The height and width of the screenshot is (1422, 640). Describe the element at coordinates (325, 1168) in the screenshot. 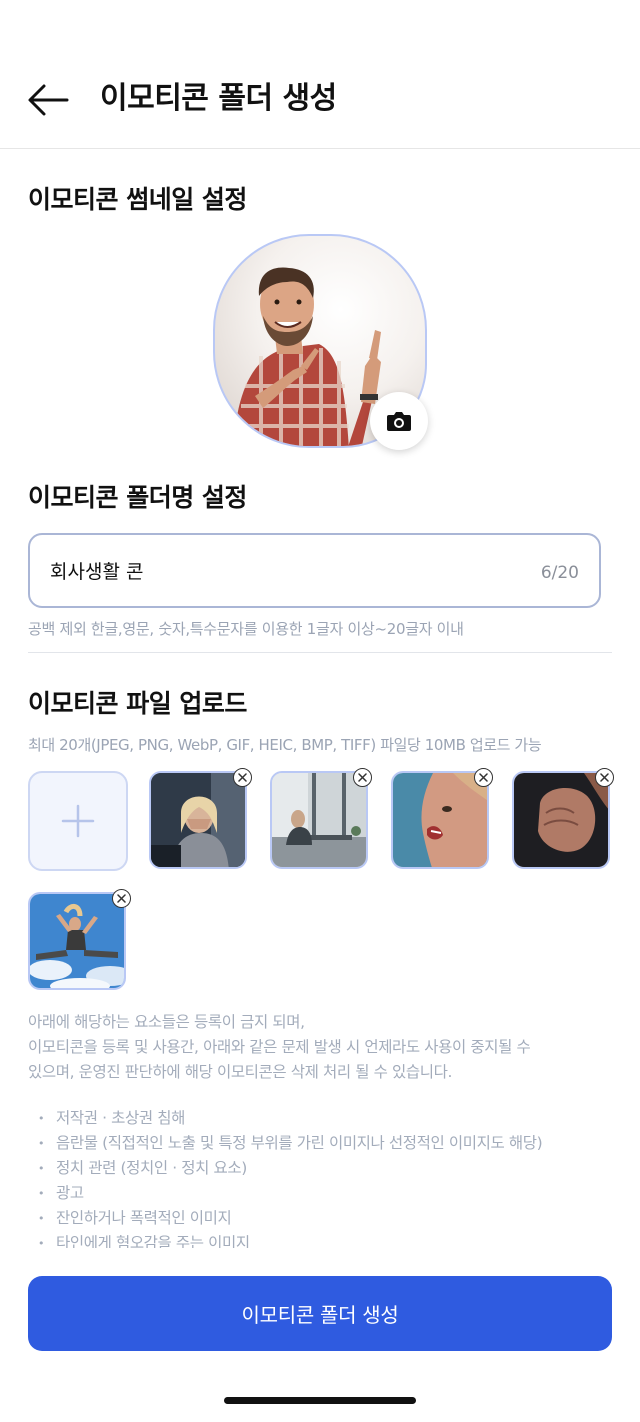

I see `rule-item: 정치 관련 (정치인 · 정치 요소)` at that location.